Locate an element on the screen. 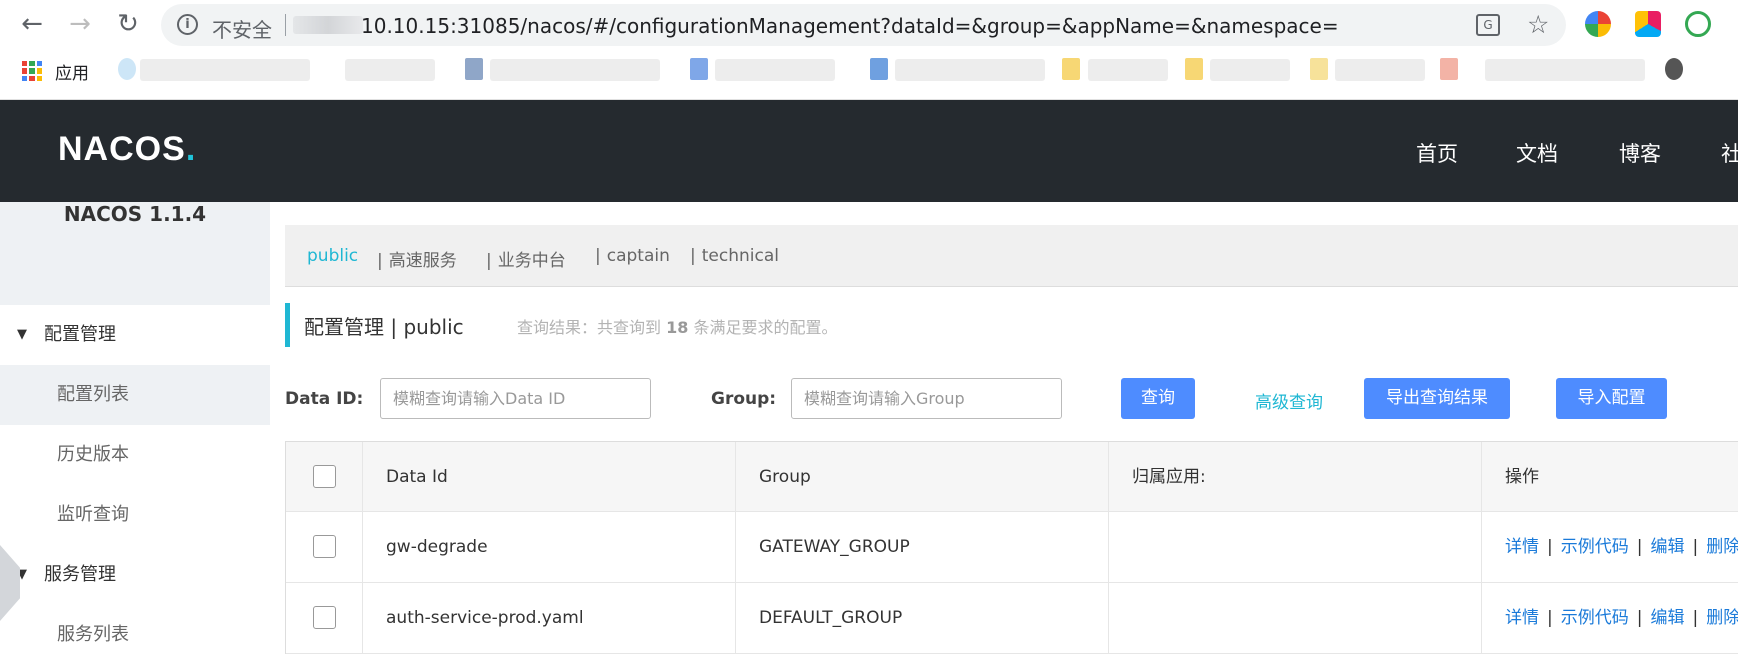 This screenshot has height=665, width=1738. column-header-group: Group is located at coordinates (922, 476).